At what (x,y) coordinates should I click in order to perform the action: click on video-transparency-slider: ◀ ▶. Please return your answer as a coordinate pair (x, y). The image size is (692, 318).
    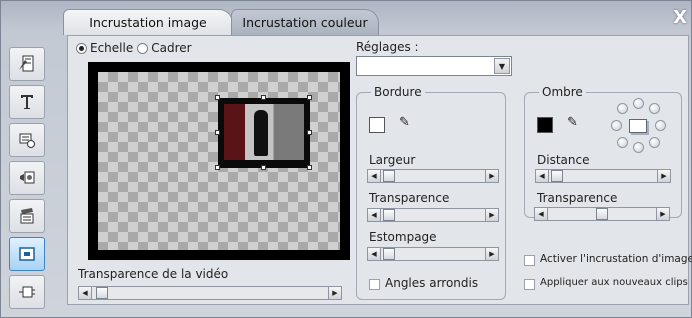
    Looking at the image, I should click on (210, 293).